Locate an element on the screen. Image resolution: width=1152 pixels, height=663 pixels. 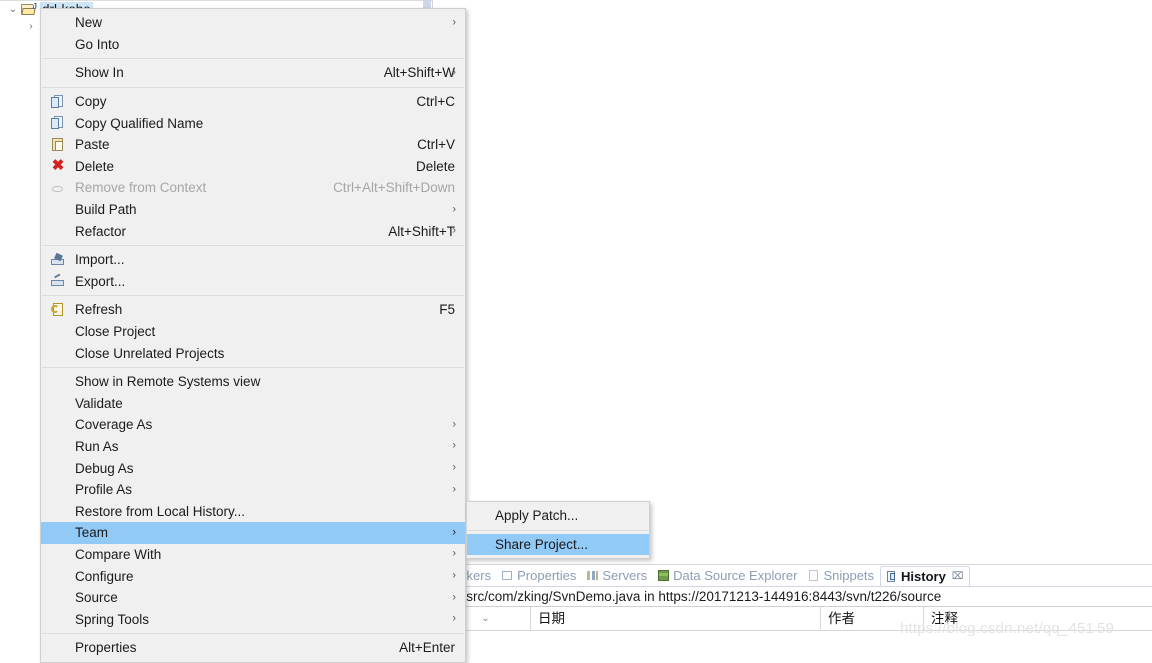
copy-icon is located at coordinates (58, 102).